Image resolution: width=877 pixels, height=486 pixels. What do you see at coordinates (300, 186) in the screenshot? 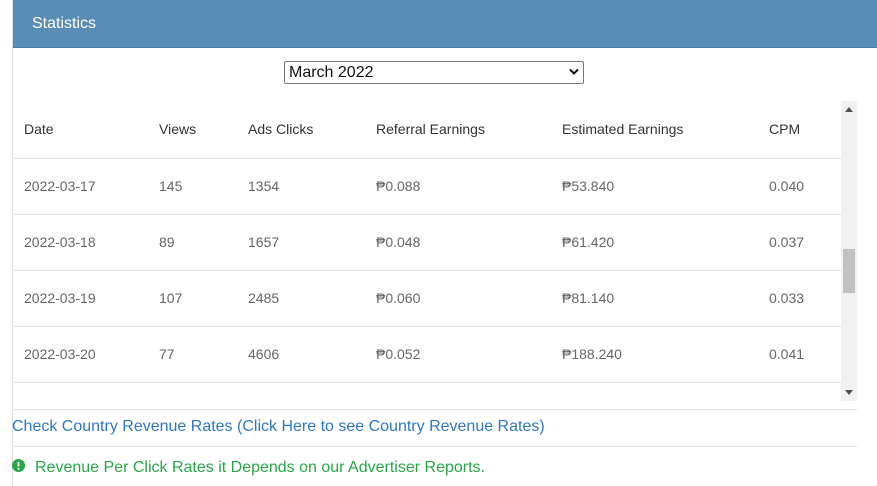
I see `cell-ads-clicks: 1354` at bounding box center [300, 186].